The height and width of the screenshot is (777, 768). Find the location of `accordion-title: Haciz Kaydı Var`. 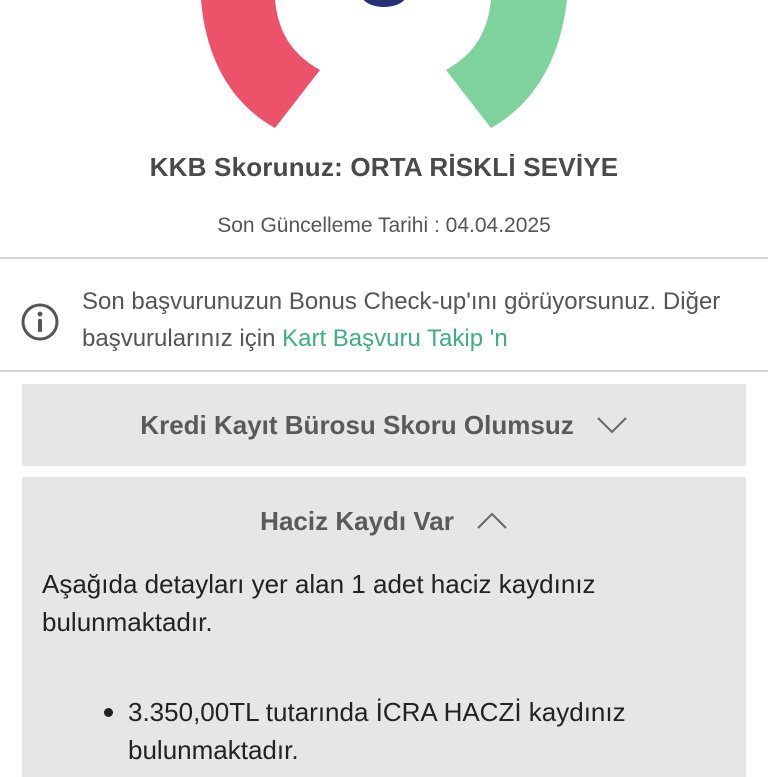

accordion-title: Haciz Kaydı Var is located at coordinates (357, 520).